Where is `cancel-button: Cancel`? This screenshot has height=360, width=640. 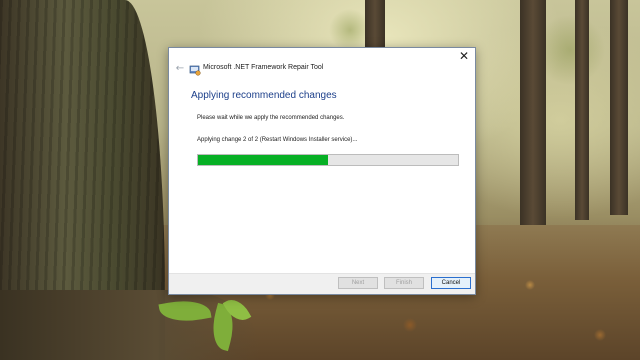
cancel-button: Cancel is located at coordinates (451, 283).